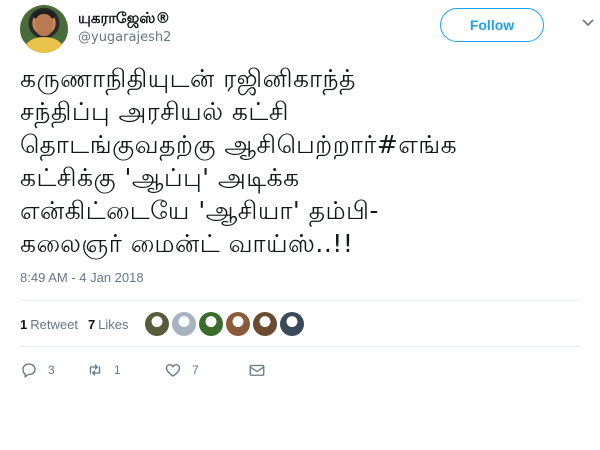 The width and height of the screenshot is (600, 450). I want to click on author-handle: @yugarajesh2, so click(124, 37).